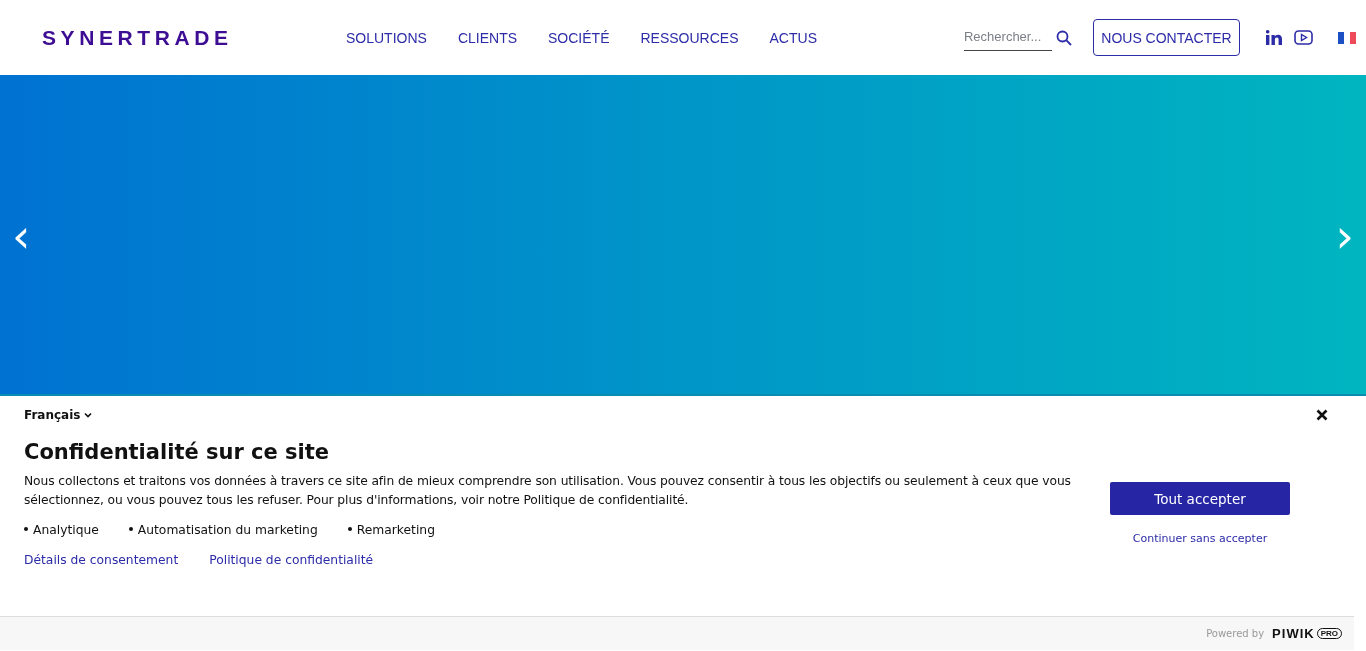 This screenshot has height=651, width=1366. Describe the element at coordinates (1200, 498) in the screenshot. I see `accept-all-button: Tout accepter` at that location.